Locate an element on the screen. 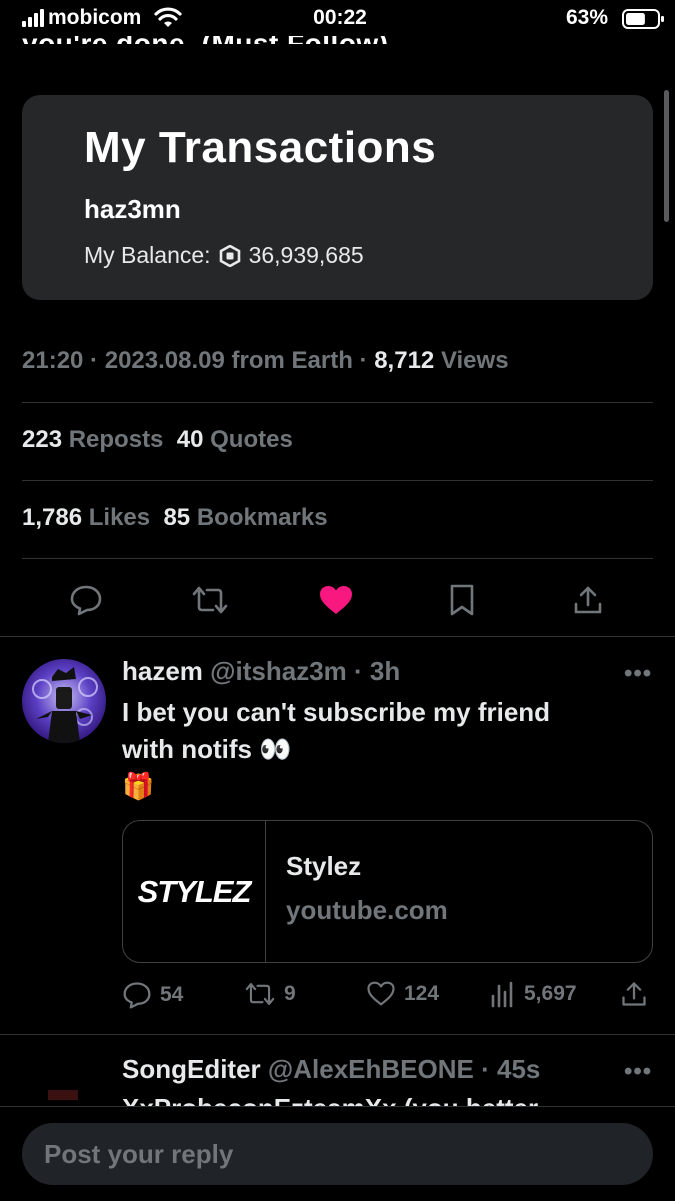 This screenshot has width=675, height=1201. like-icon-filled is located at coordinates (336, 600).